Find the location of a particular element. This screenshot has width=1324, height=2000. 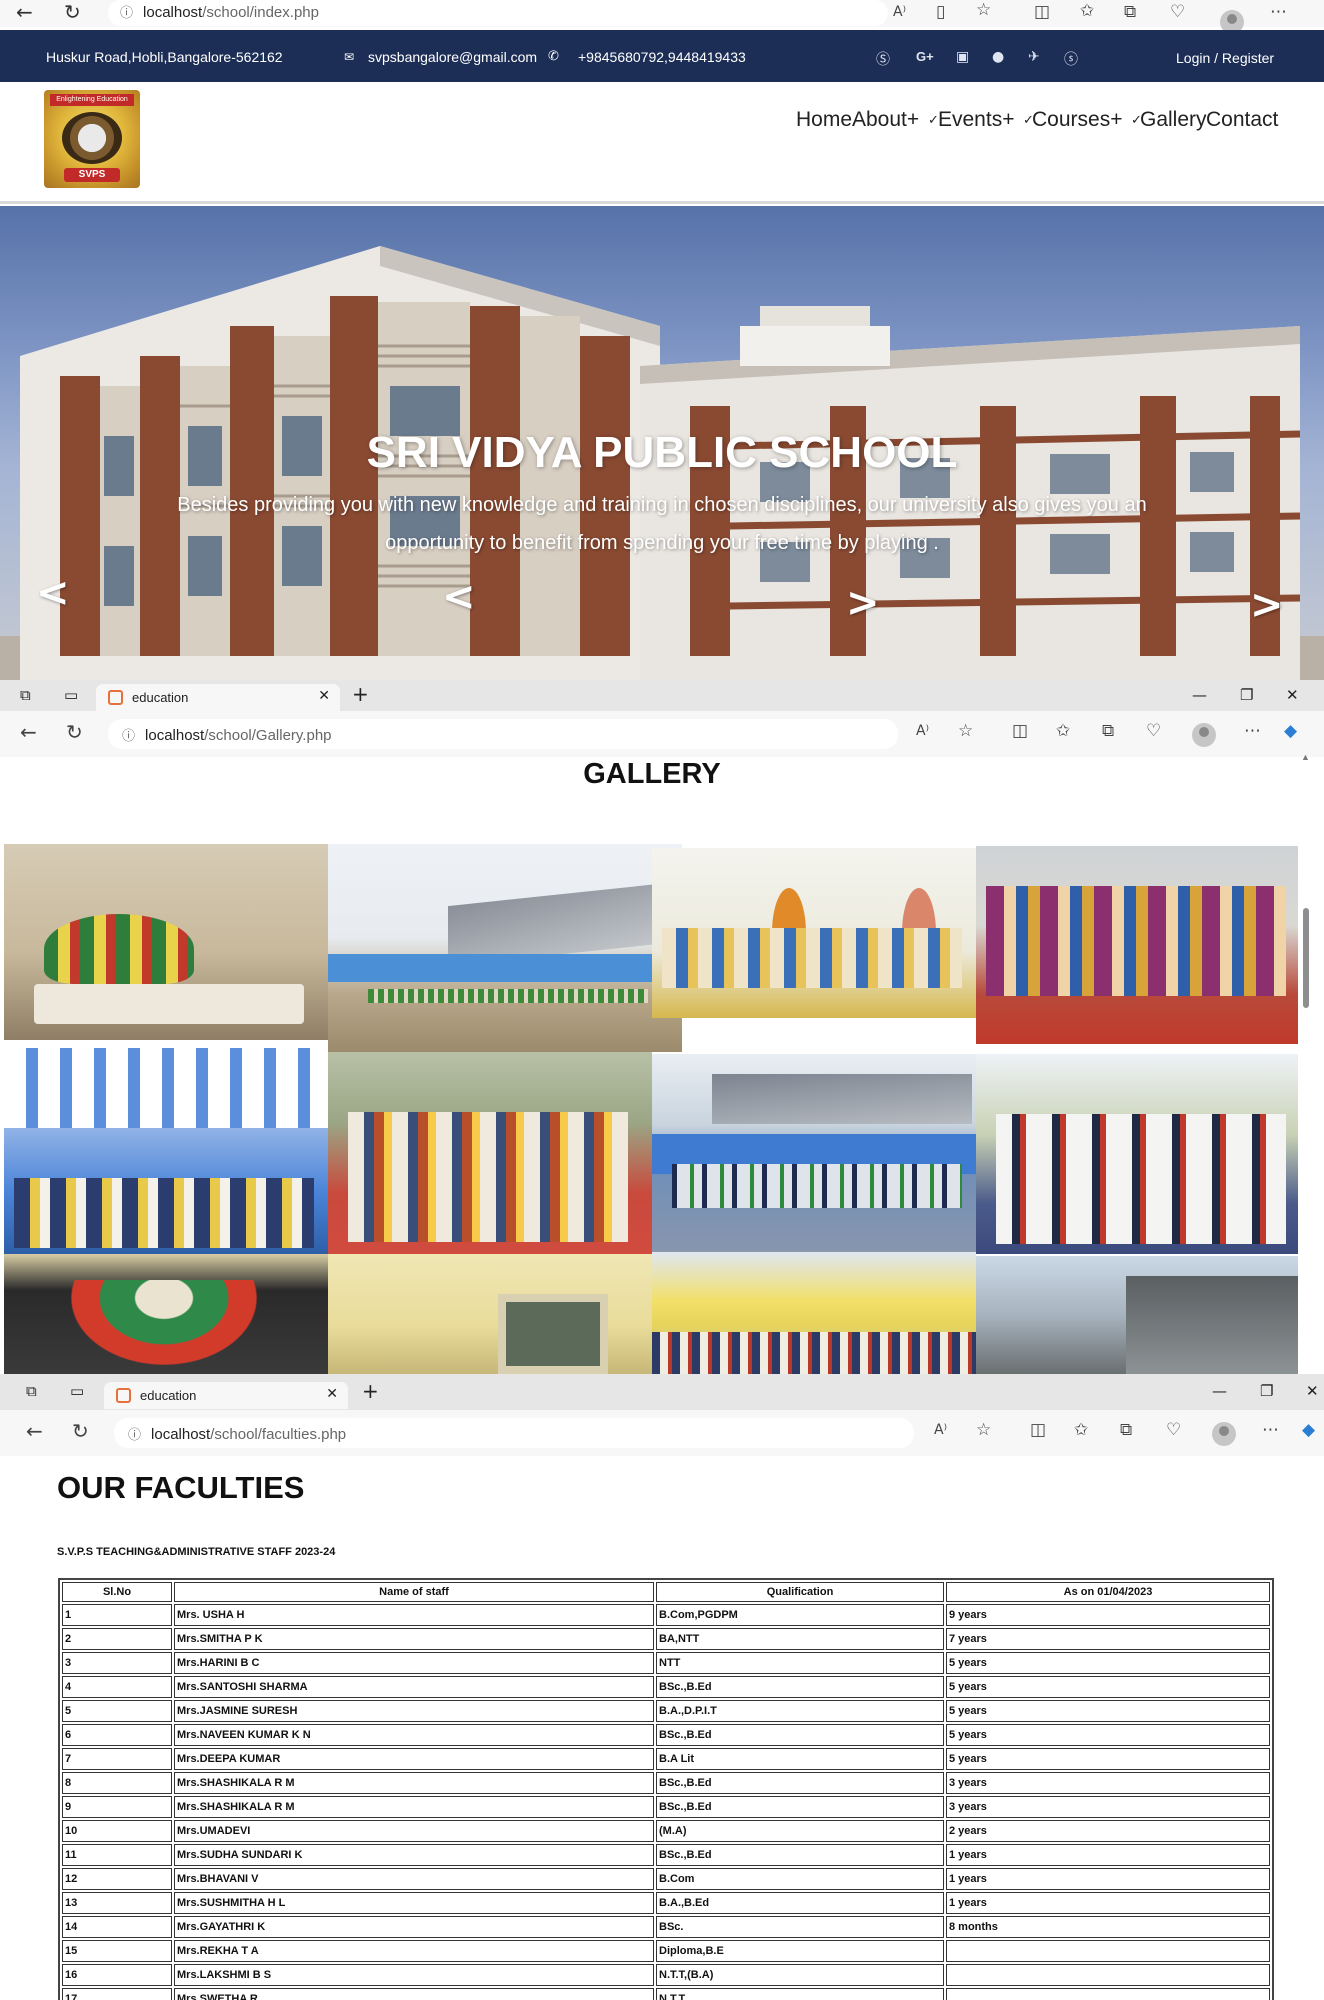

login-register-link: Login / Register is located at coordinates (1225, 58).